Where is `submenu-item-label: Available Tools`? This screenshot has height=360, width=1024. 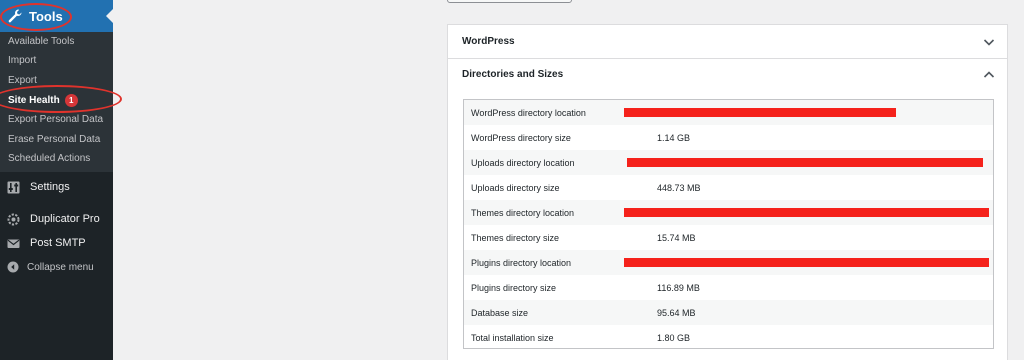
submenu-item-label: Available Tools is located at coordinates (41, 41).